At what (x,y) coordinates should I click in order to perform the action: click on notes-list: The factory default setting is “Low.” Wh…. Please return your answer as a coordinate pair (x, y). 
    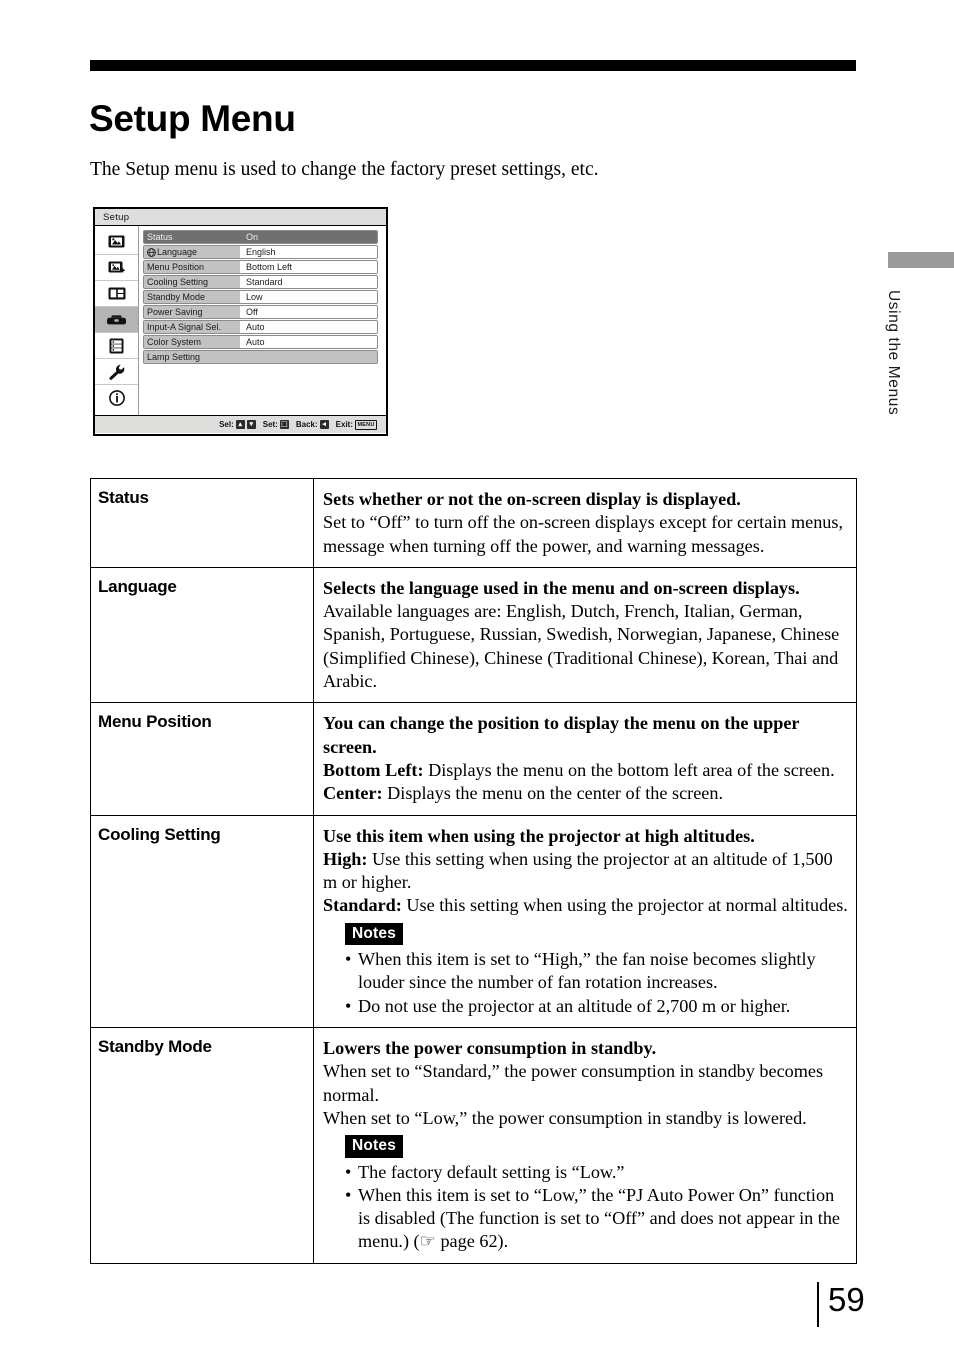
    Looking at the image, I should click on (585, 1207).